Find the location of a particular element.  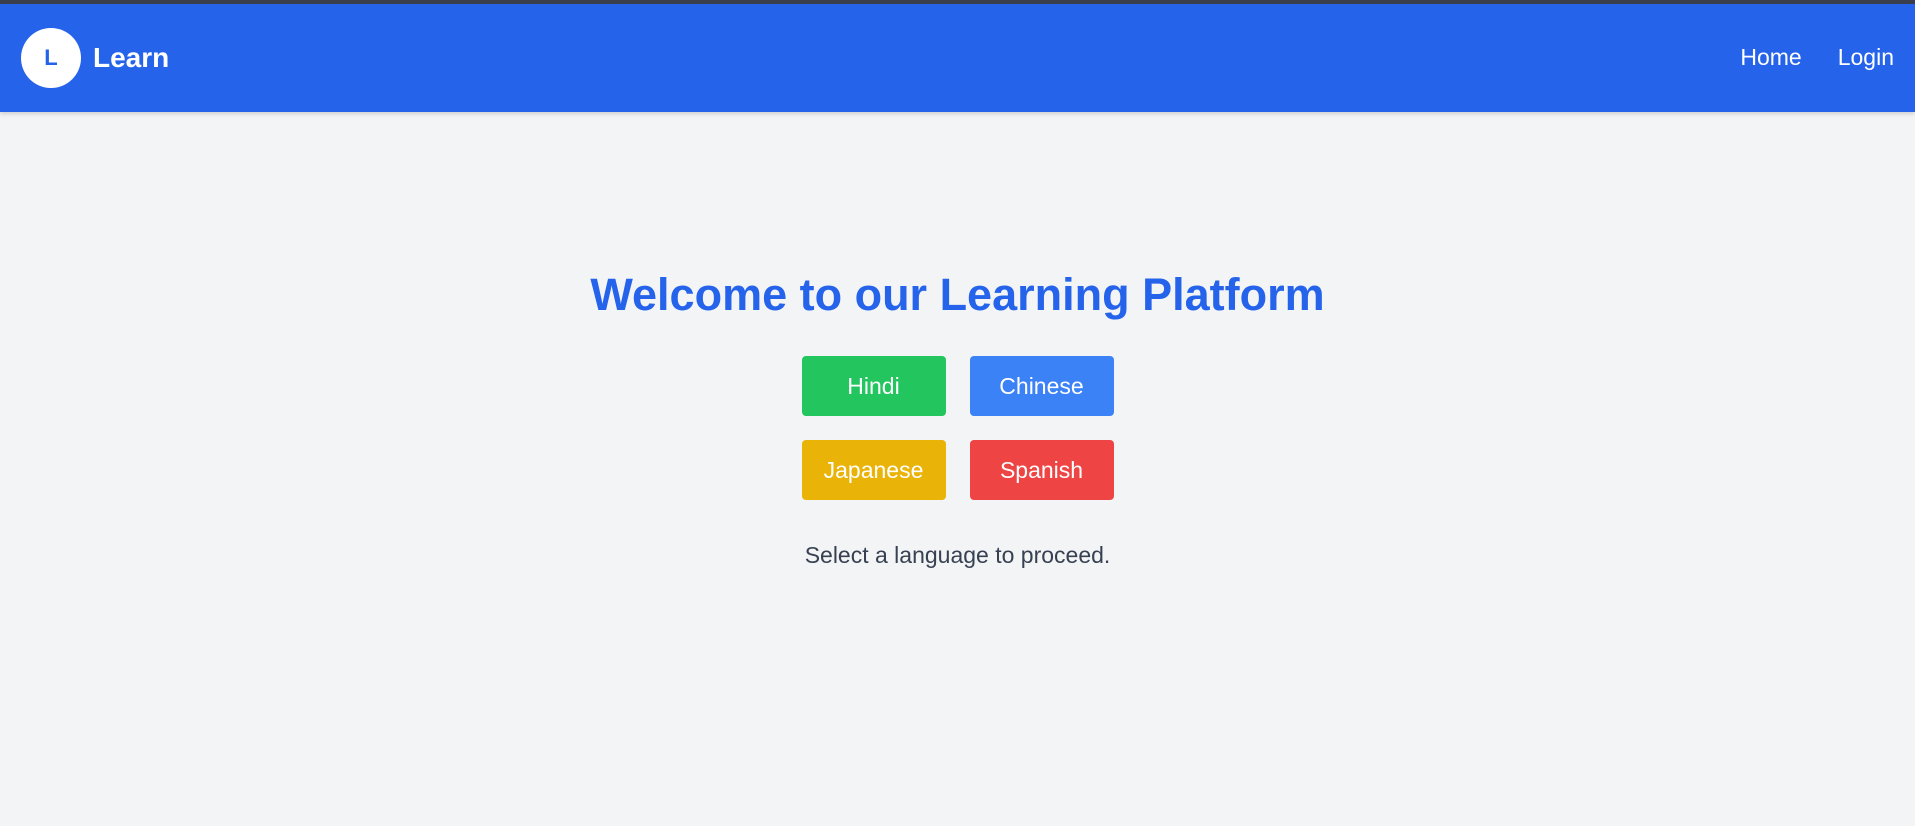

page-title: Welcome to our Learning Platform is located at coordinates (957, 294).